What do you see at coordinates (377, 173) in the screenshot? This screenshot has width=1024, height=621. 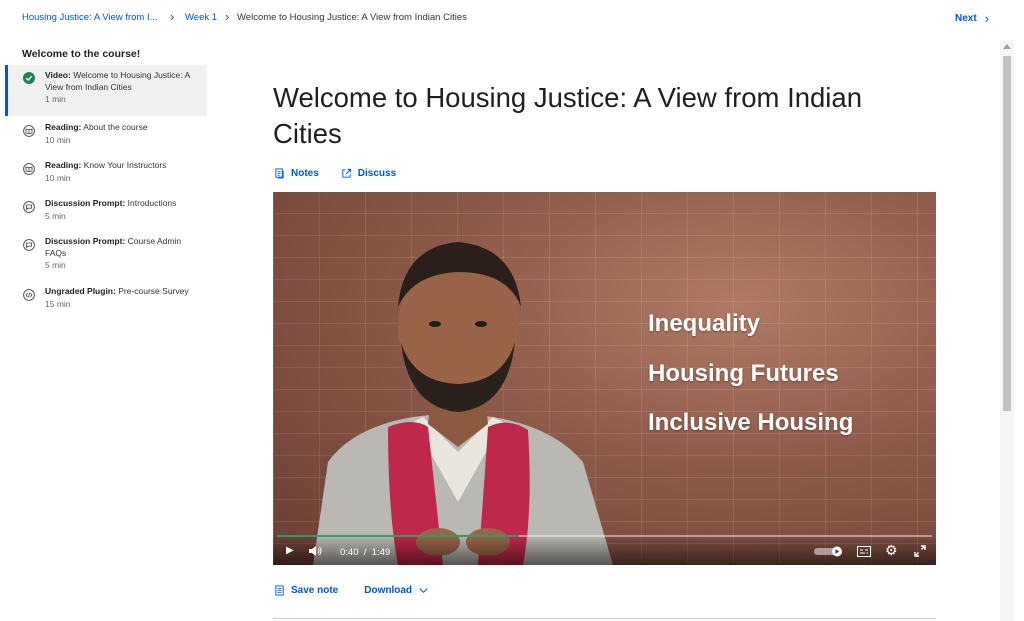 I see `discuss-label: Discuss` at bounding box center [377, 173].